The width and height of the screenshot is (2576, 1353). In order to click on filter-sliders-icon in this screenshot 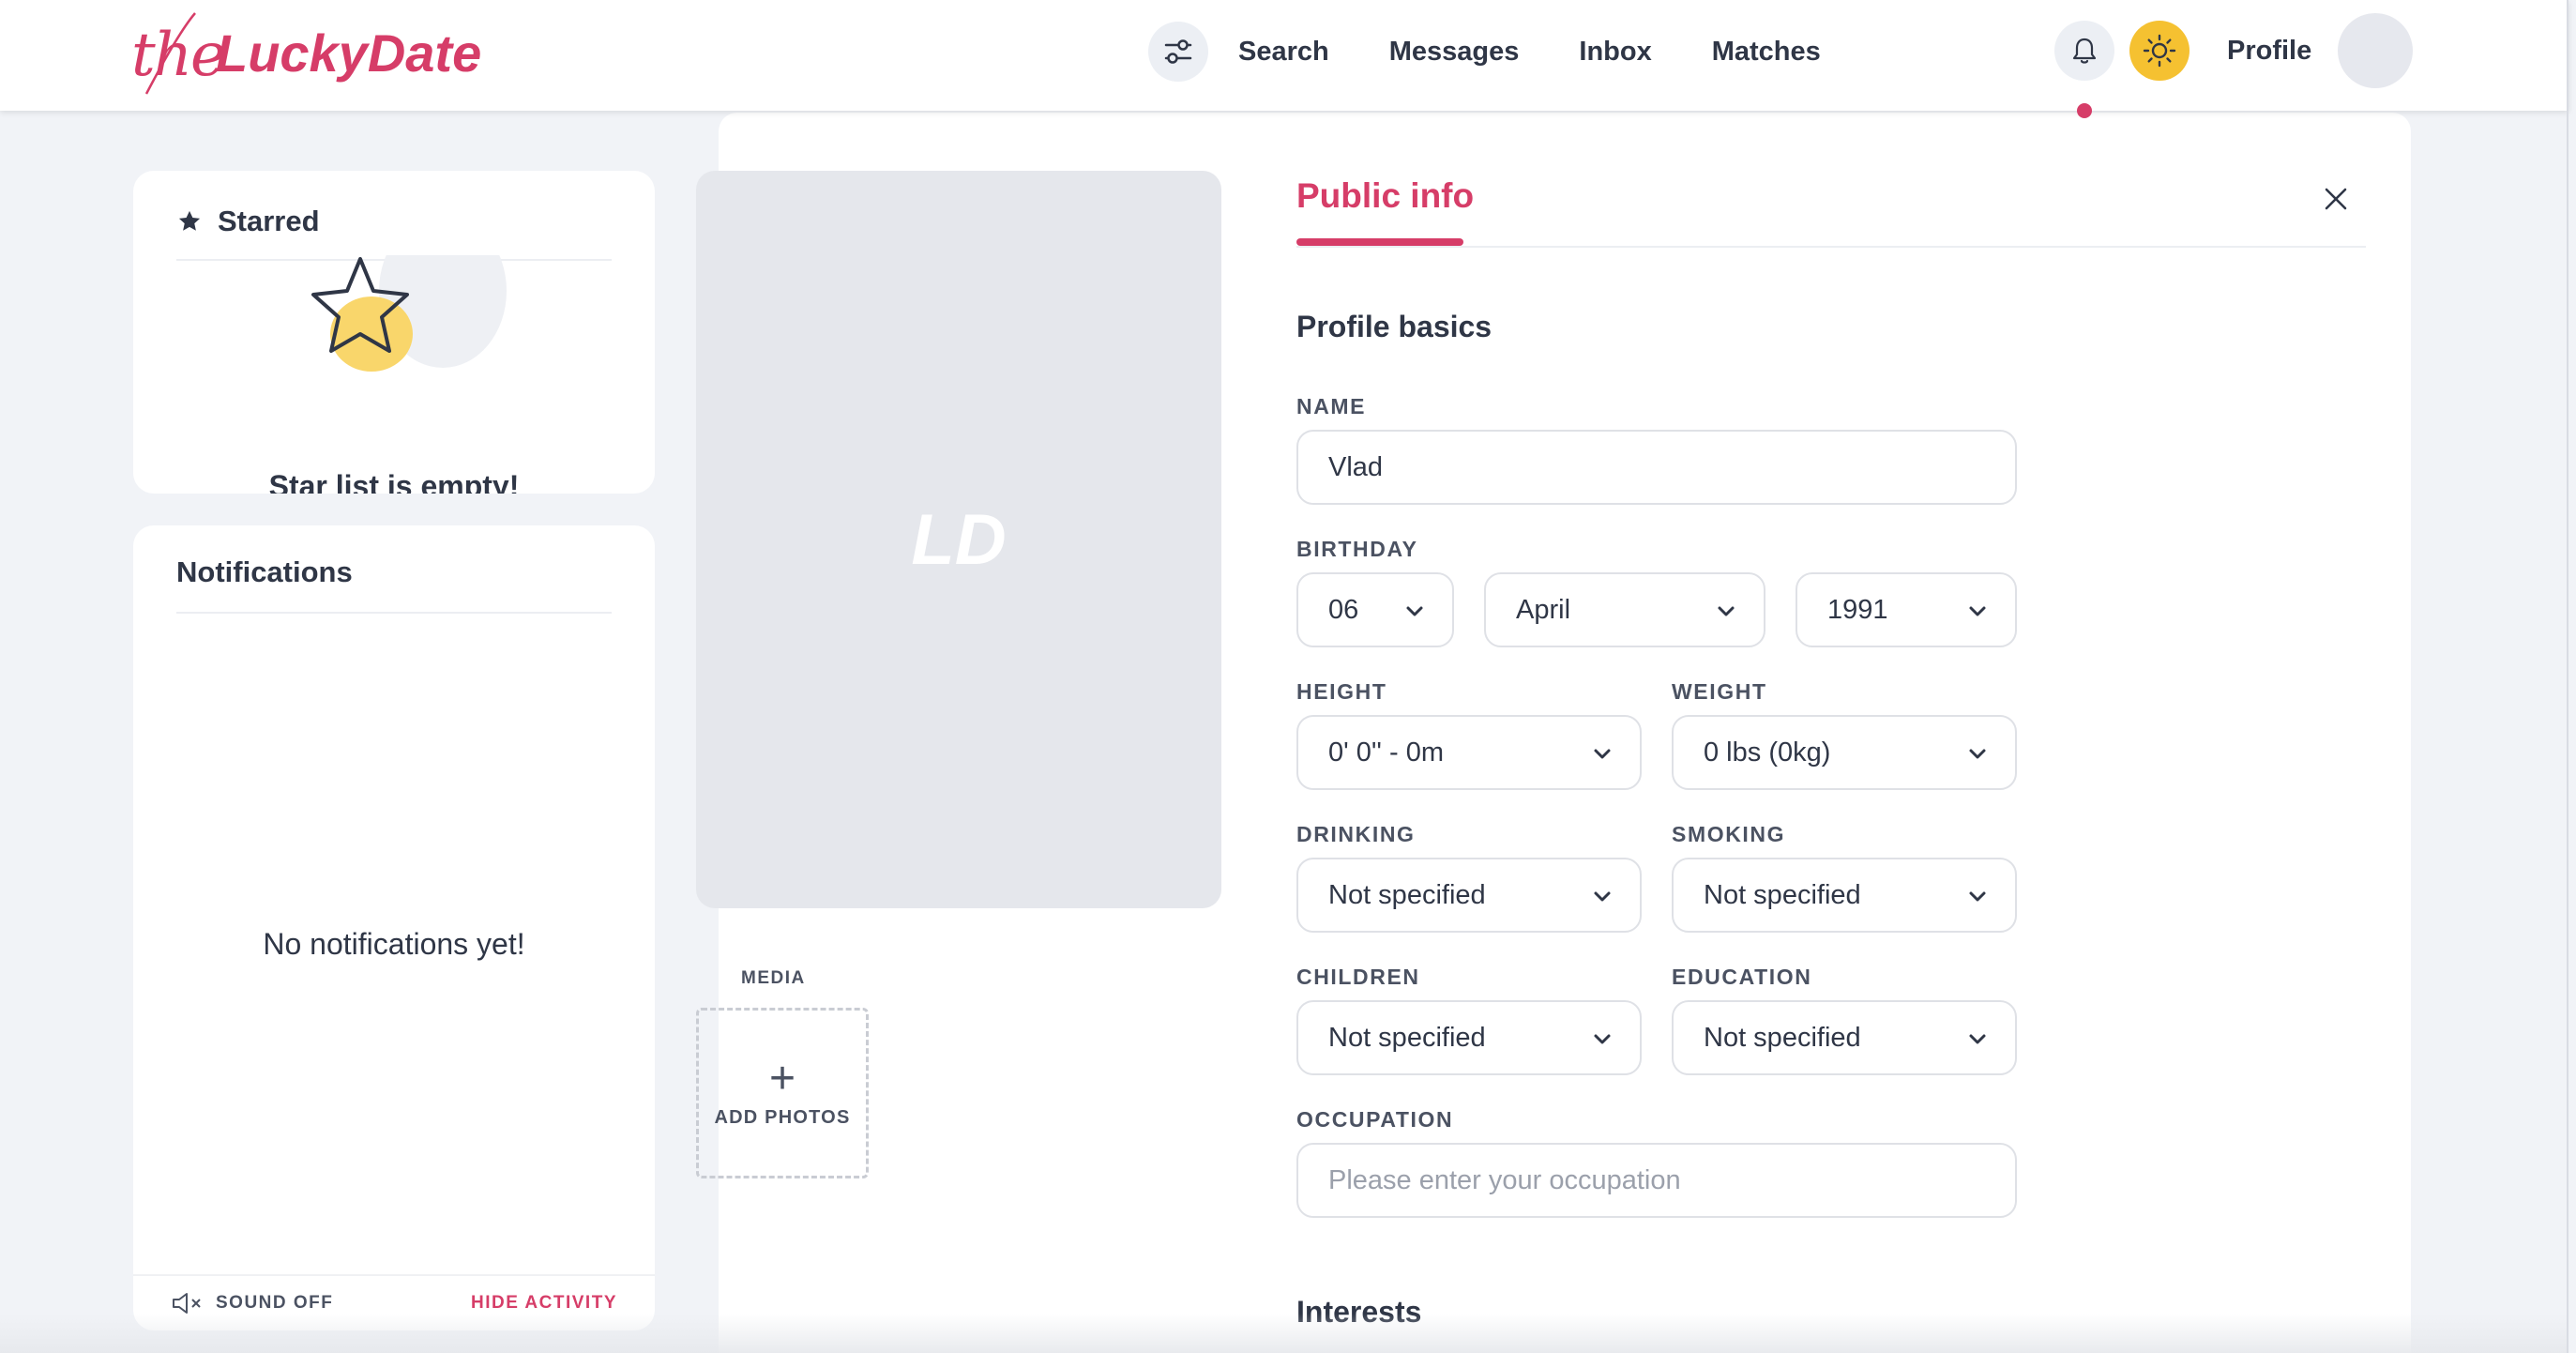, I will do `click(1178, 51)`.